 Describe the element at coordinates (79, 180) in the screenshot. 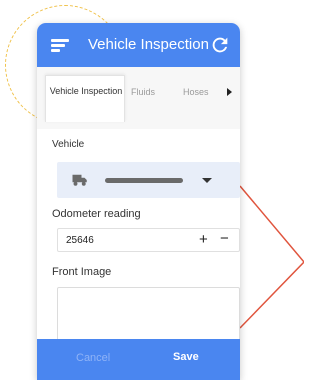

I see `truck-icon` at that location.